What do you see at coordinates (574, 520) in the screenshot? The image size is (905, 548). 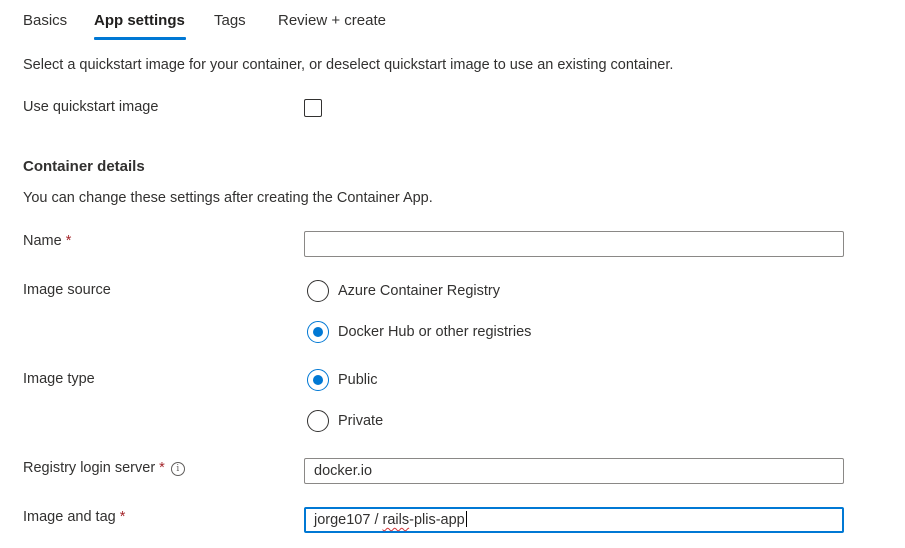 I see `image-and-tag-input: jorge107 / rails-plis-app` at bounding box center [574, 520].